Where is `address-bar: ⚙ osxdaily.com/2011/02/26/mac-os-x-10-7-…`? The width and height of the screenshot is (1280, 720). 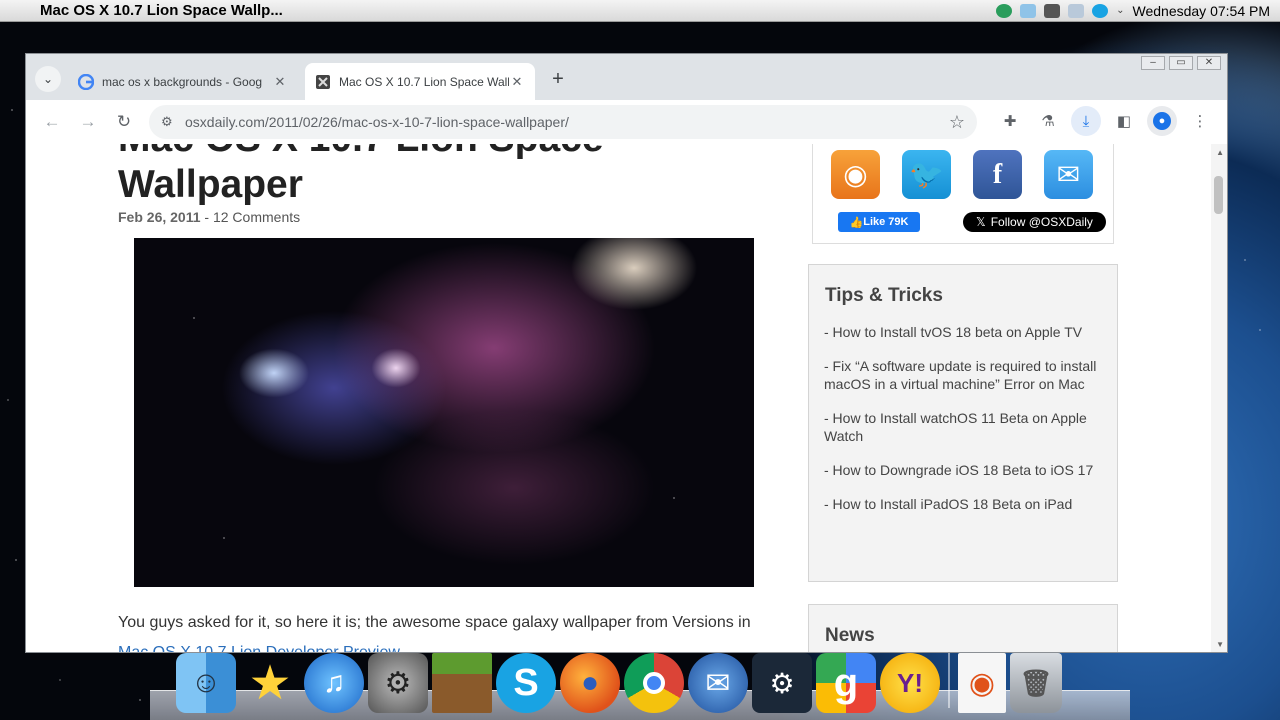
address-bar: ⚙ osxdaily.com/2011/02/26/mac-os-x-10-7-… is located at coordinates (563, 122).